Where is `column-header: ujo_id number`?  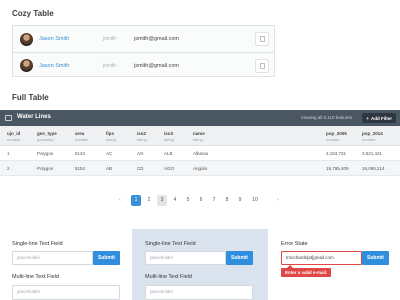 column-header: ujo_id number is located at coordinates (14, 136).